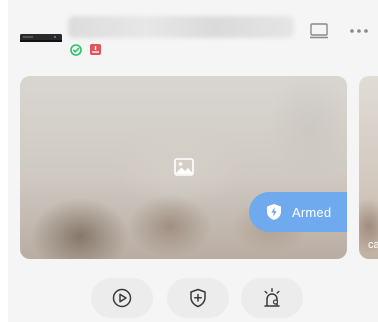 This screenshot has height=322, width=378. Describe the element at coordinates (373, 245) in the screenshot. I see `next-camera-caption: ca` at that location.